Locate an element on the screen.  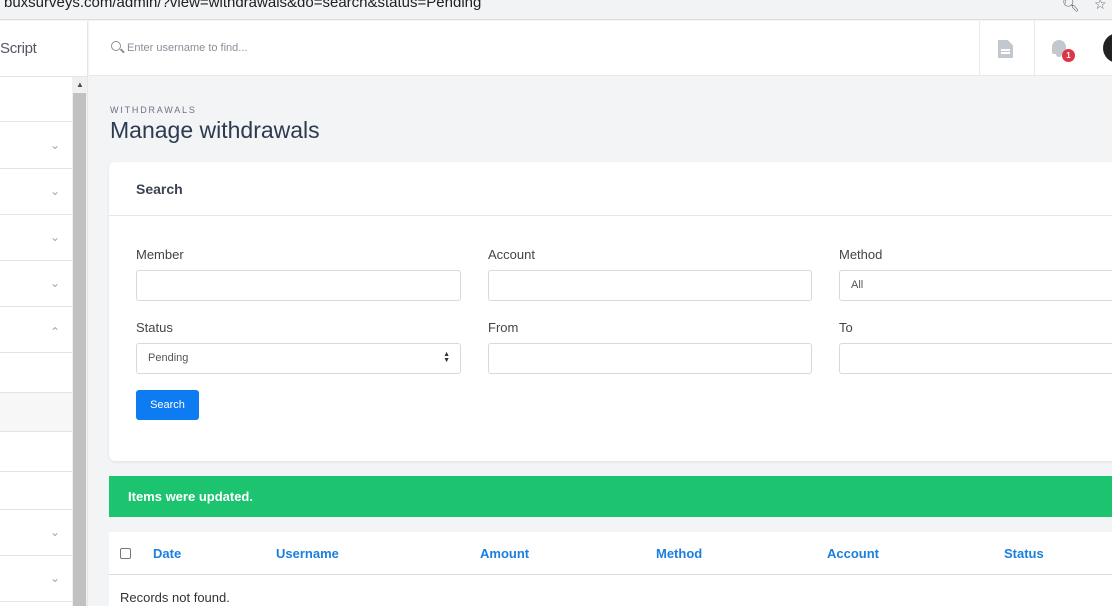
zoom-icon: 🔍︎ is located at coordinates (1071, 6).